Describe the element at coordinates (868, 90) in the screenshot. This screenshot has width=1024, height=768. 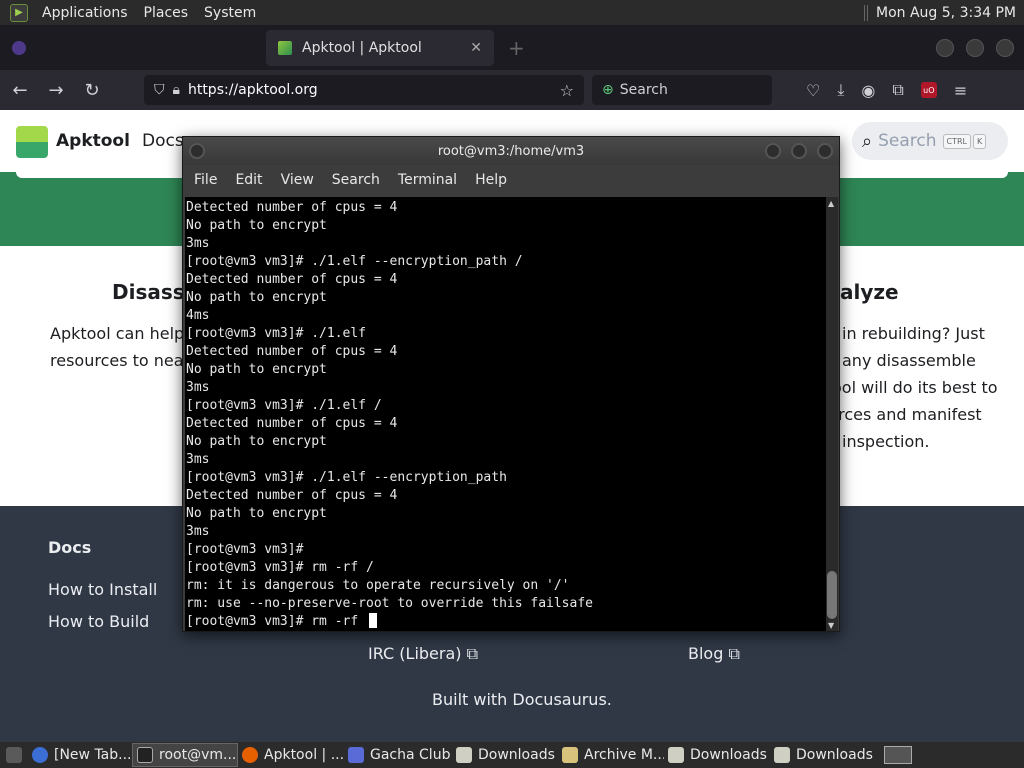
I see `account-icon: ◉` at that location.